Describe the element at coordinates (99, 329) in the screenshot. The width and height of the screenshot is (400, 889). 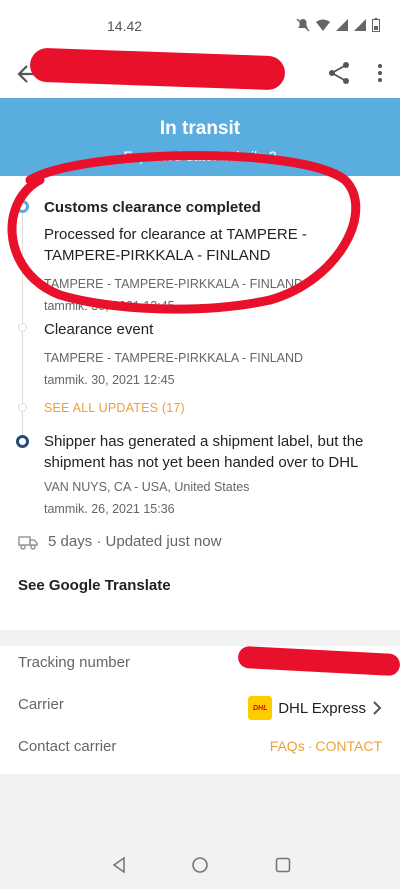
I see `event-title: Clearance event` at that location.